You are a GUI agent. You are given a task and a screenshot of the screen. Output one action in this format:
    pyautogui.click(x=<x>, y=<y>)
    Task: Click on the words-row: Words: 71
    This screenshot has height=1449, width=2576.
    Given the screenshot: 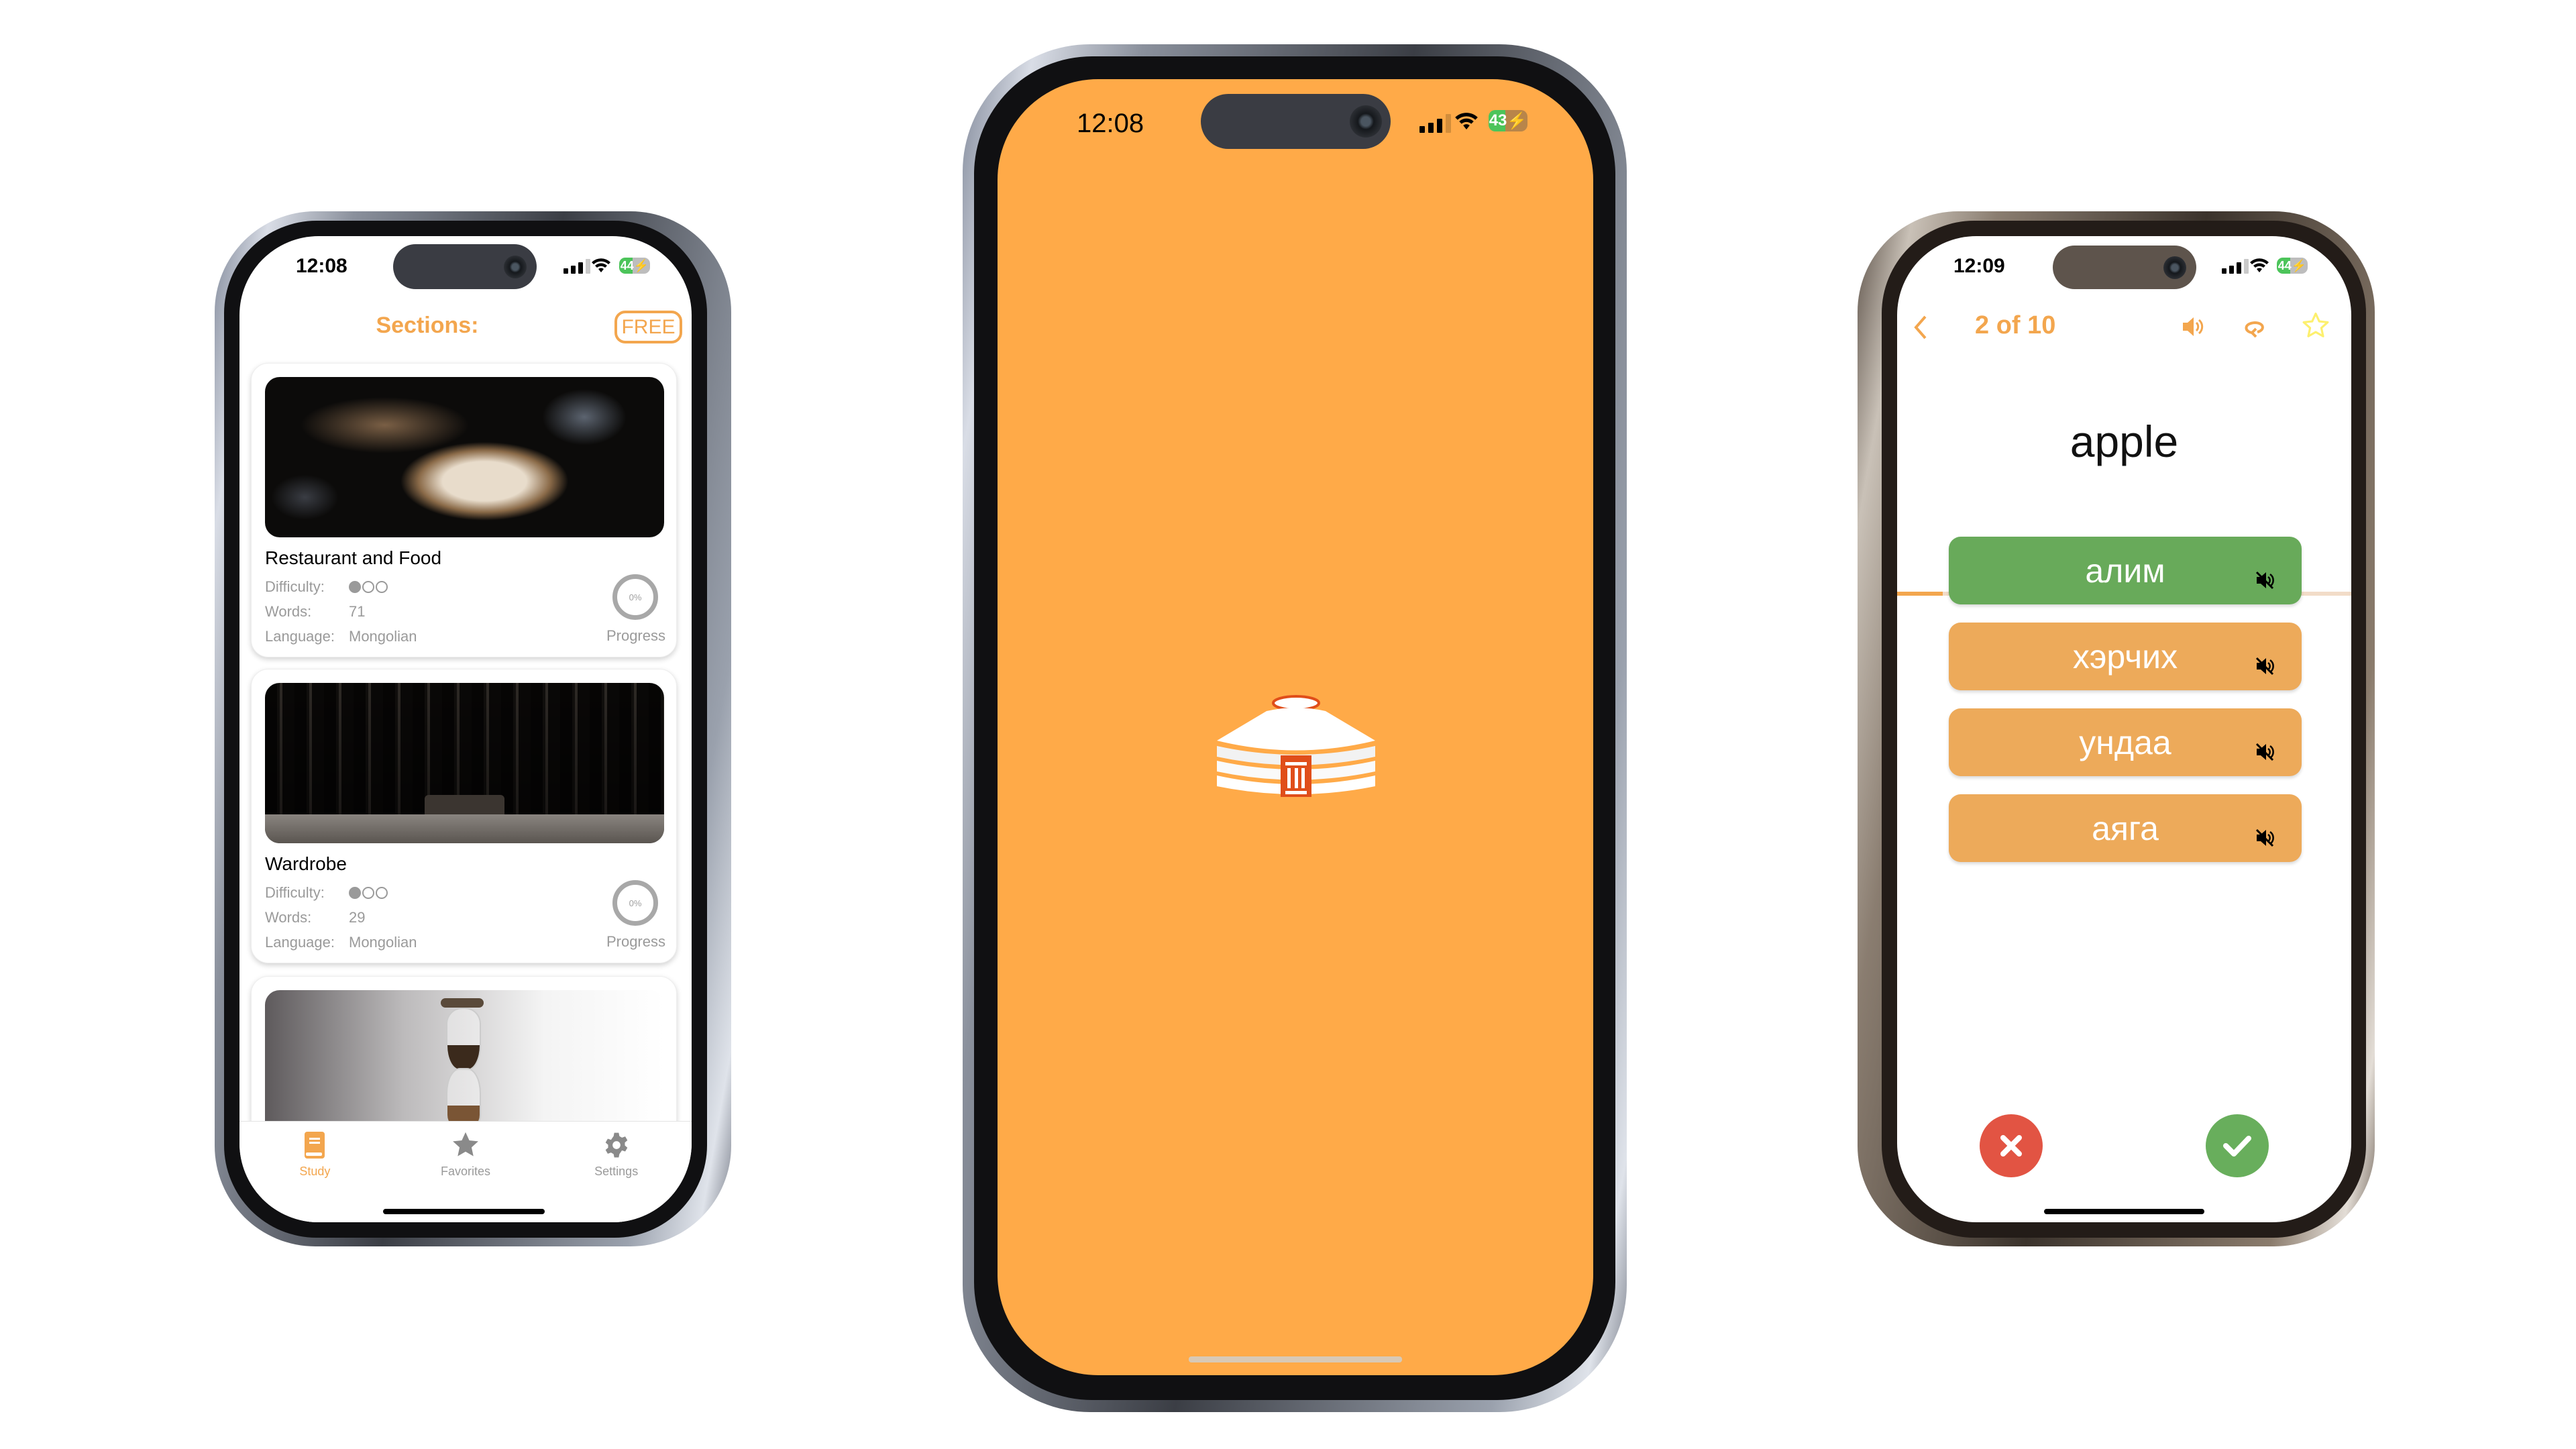 What is the action you would take?
    pyautogui.click(x=315, y=611)
    